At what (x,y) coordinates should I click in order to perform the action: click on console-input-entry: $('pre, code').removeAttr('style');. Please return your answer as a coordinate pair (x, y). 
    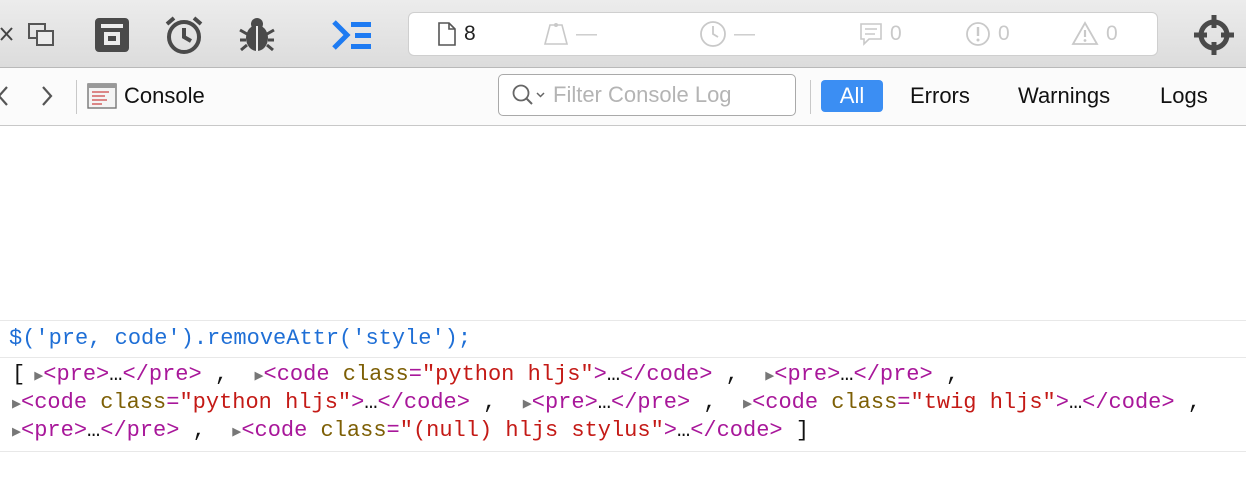
    Looking at the image, I should click on (623, 339).